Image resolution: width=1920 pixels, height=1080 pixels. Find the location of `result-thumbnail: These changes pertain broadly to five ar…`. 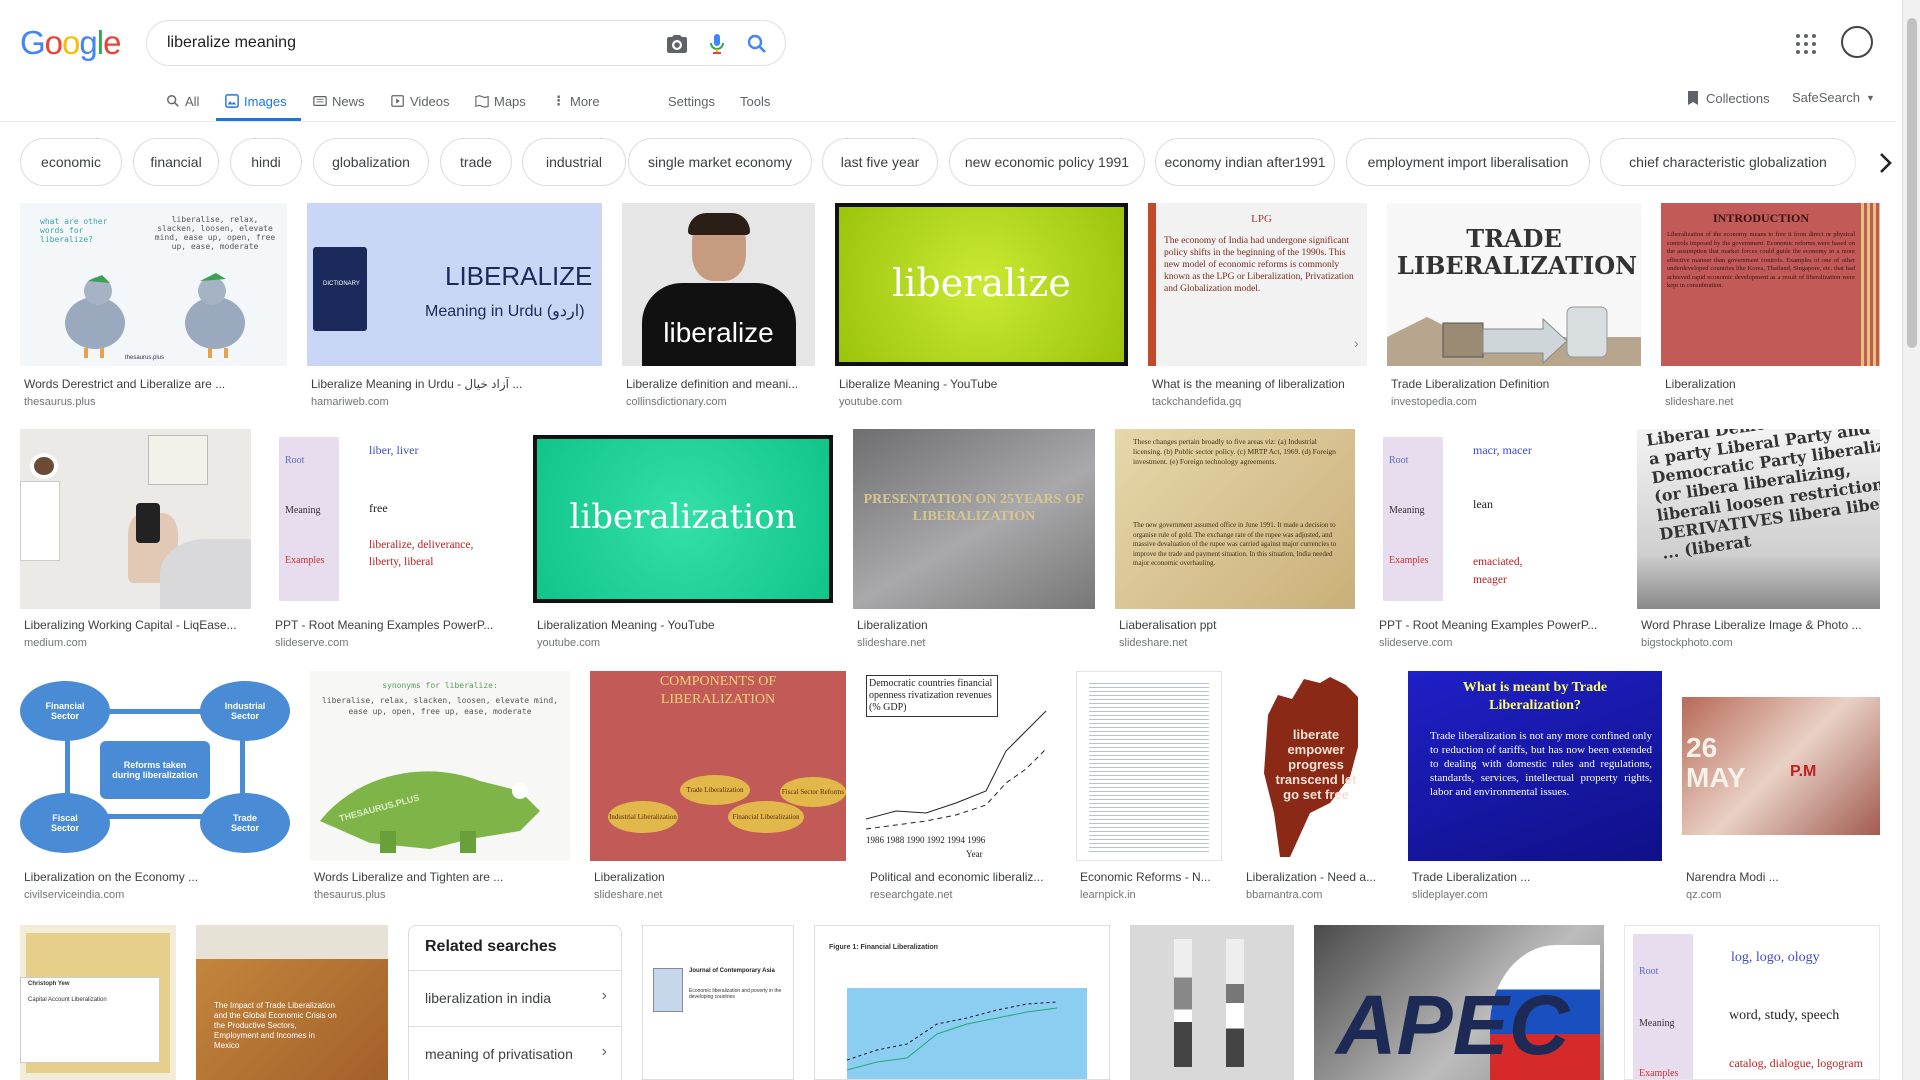

result-thumbnail: These changes pertain broadly to five ar… is located at coordinates (1235, 519).